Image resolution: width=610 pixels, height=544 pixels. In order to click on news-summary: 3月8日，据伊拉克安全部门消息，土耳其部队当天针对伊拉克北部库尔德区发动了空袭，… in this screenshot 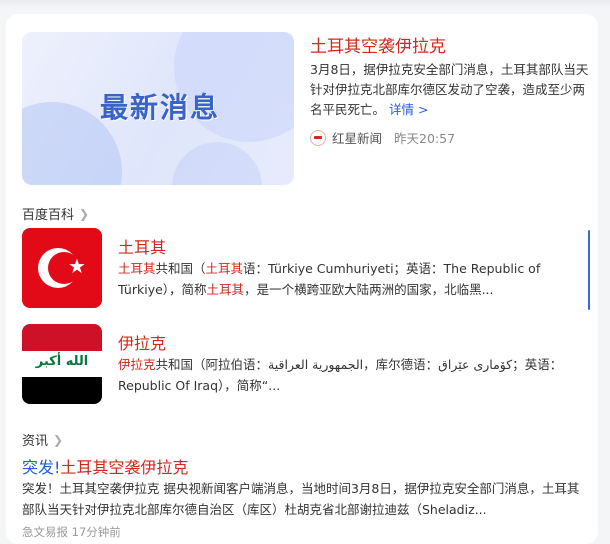, I will do `click(450, 90)`.